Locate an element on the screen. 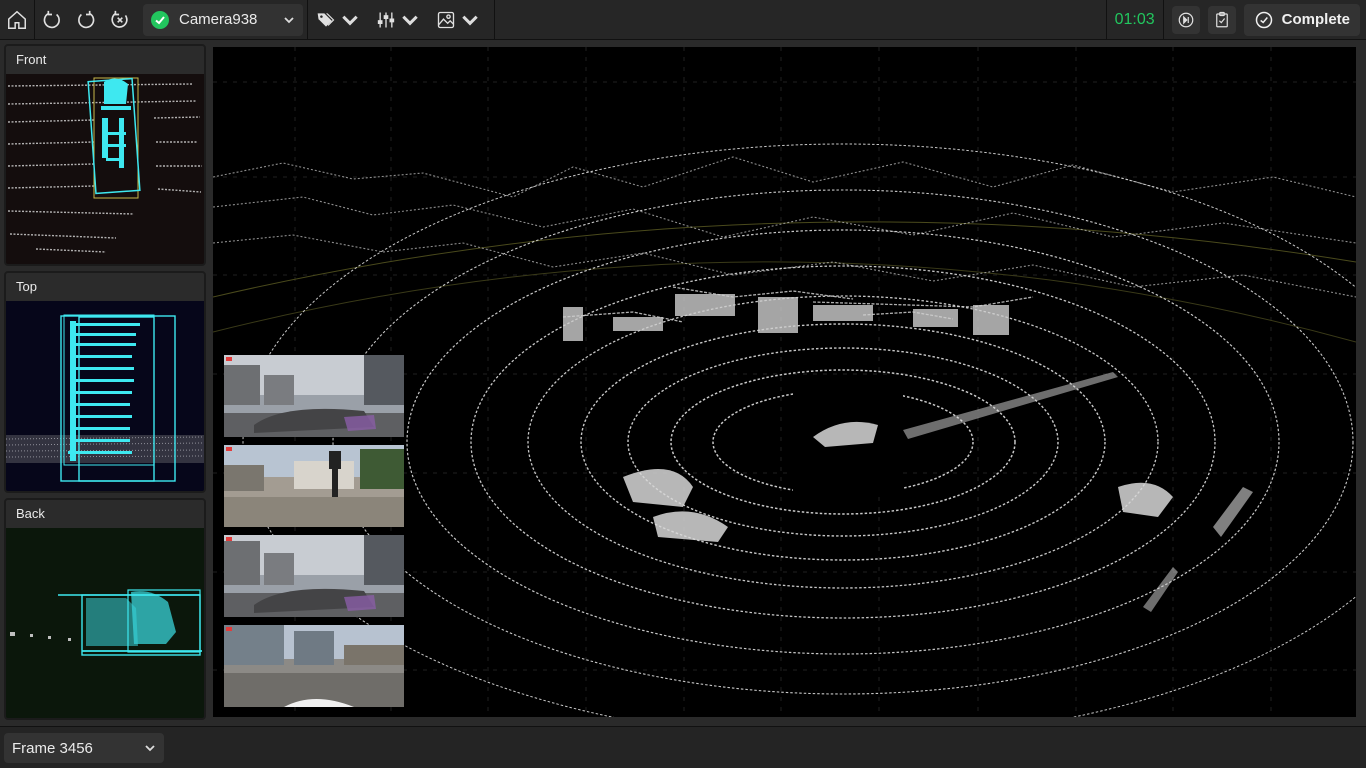 This screenshot has height=768, width=1366. complete-button-label: Complete is located at coordinates (1315, 19).